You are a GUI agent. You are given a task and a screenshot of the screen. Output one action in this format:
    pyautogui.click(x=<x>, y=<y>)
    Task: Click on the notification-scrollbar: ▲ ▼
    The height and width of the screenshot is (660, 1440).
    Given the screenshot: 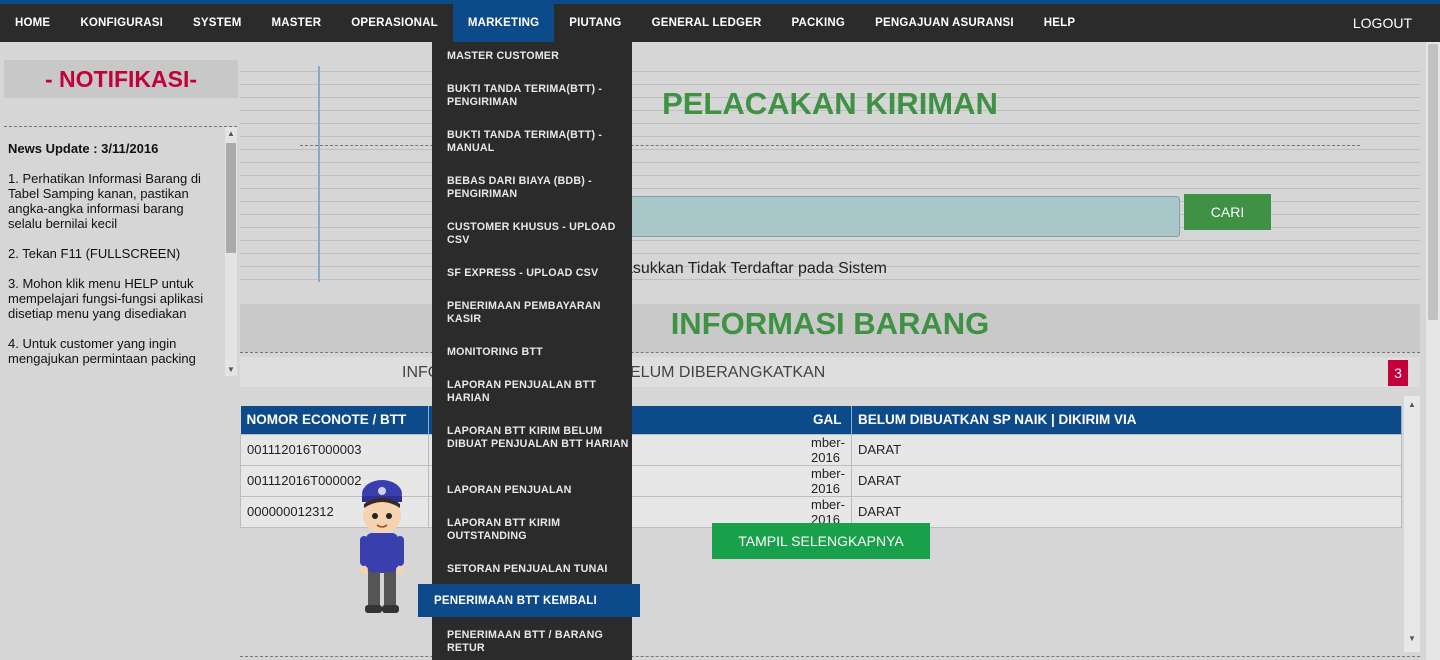 What is the action you would take?
    pyautogui.click(x=231, y=251)
    